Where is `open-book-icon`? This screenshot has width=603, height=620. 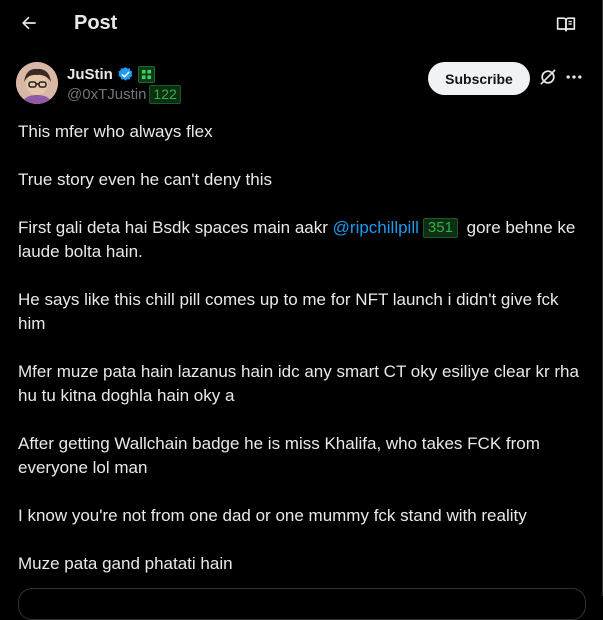 open-book-icon is located at coordinates (566, 26).